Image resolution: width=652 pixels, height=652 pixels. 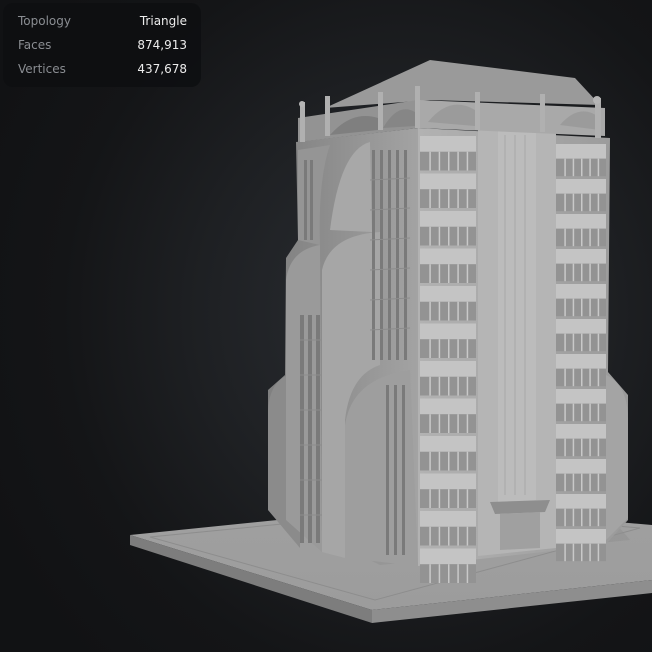 I want to click on stat-row-topology: Topology Triangle, so click(x=102, y=21).